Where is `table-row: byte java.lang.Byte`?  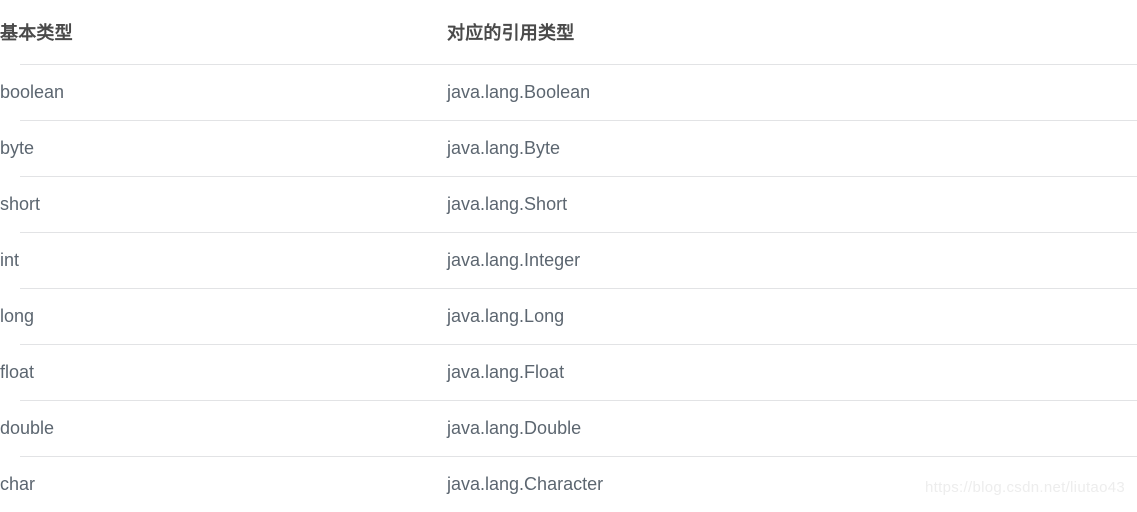
table-row: byte java.lang.Byte is located at coordinates (568, 149).